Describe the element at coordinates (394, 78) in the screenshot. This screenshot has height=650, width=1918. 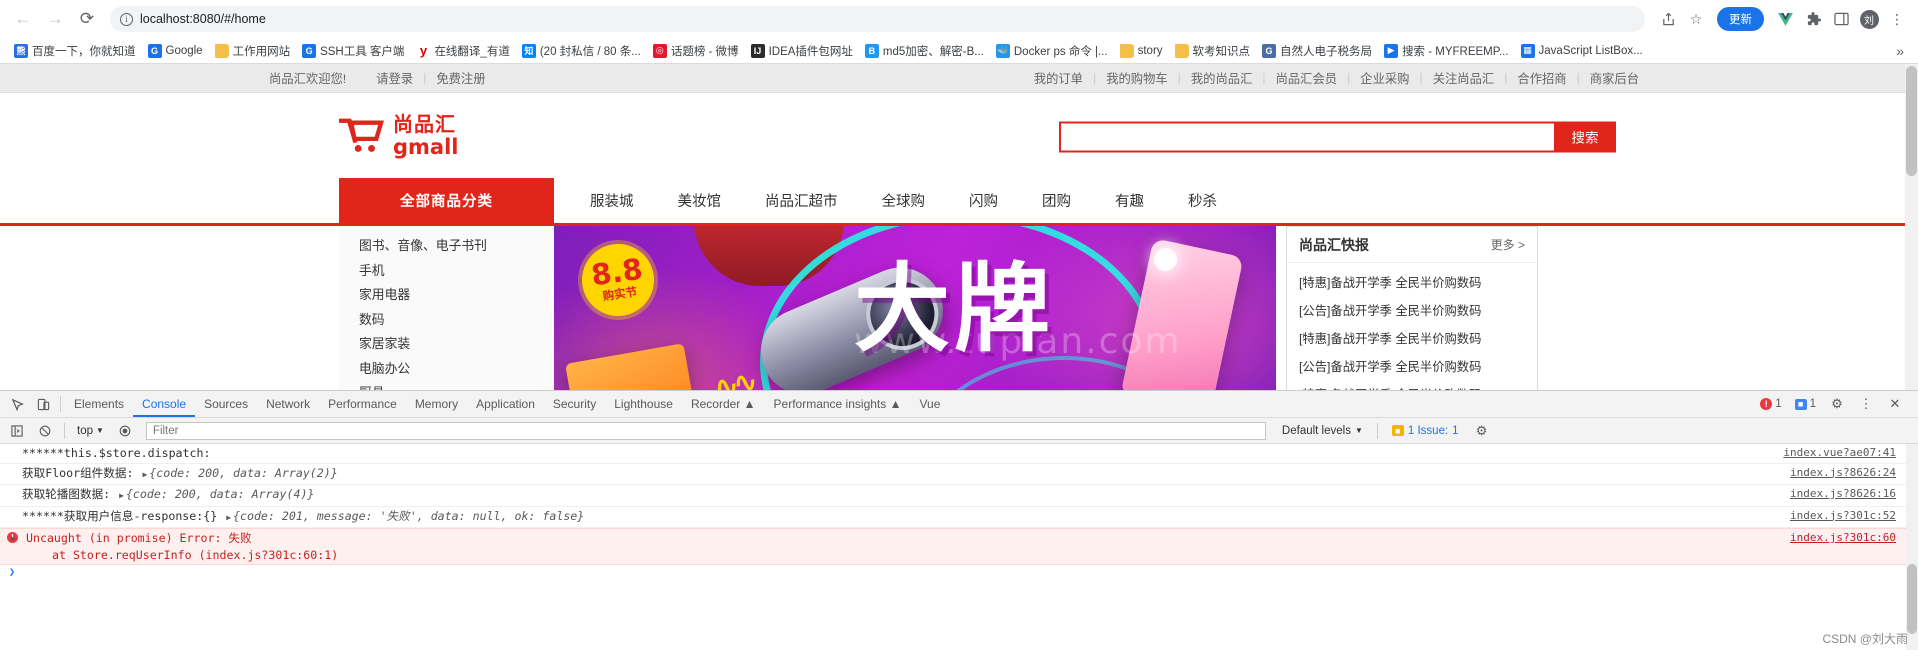
I see `login-link: 请登录` at that location.